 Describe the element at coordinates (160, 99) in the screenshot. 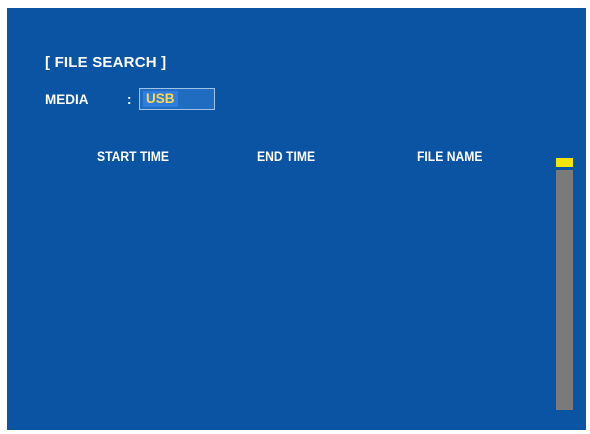

I see `media-value: USB` at that location.